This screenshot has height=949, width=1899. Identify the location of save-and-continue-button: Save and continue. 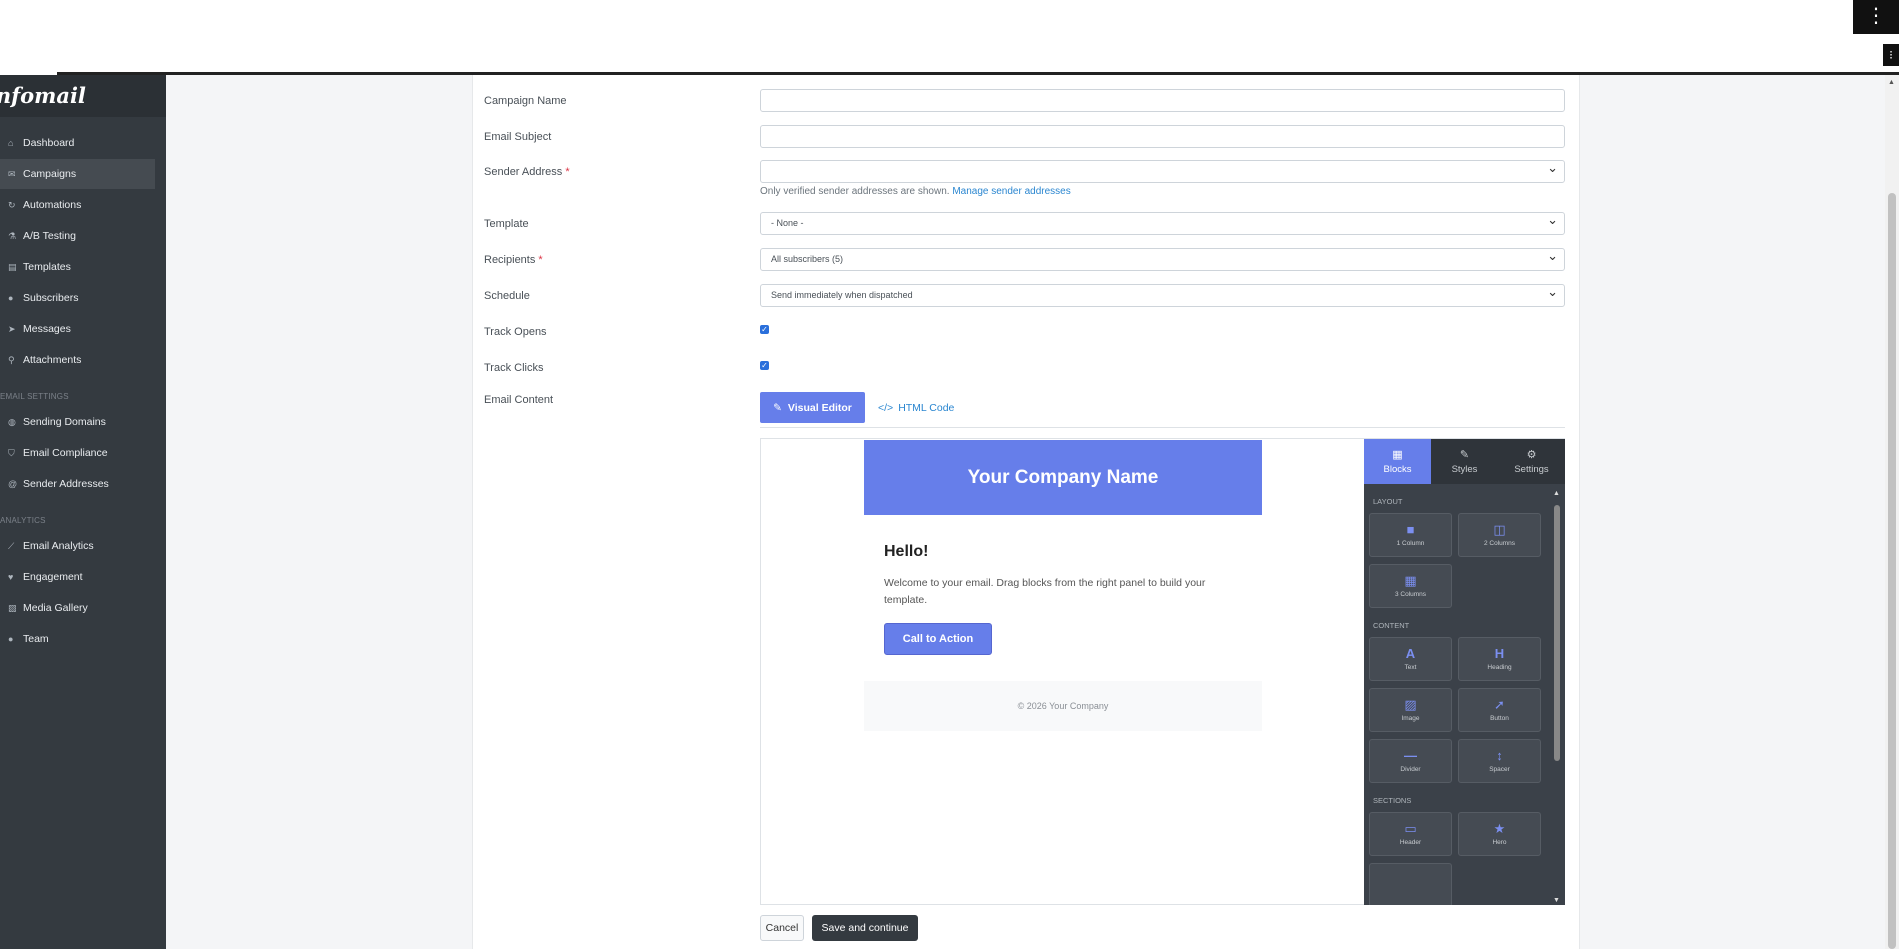
(865, 928).